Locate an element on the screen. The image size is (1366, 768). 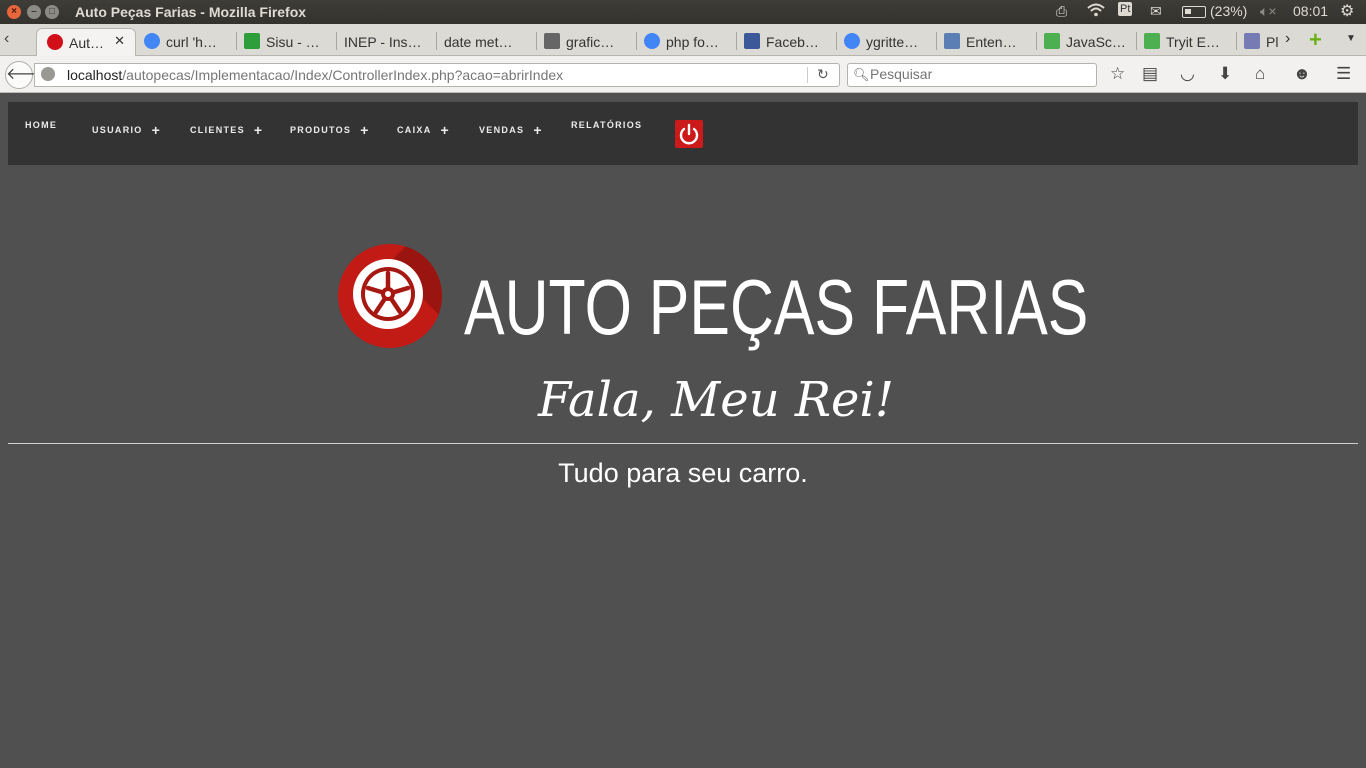
php-icon is located at coordinates (1252, 40).